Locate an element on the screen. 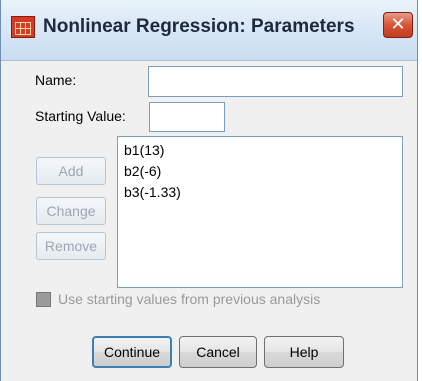  list-item: b3(-1.33) is located at coordinates (260, 192).